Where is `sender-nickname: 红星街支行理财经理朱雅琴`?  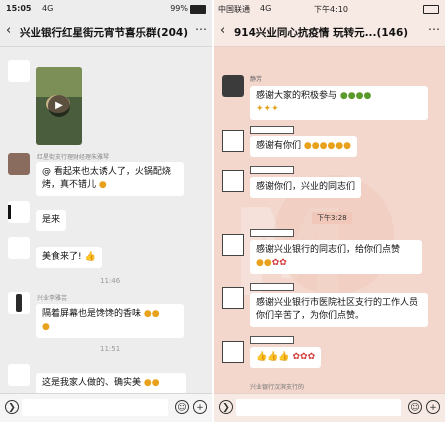 sender-nickname: 红星街支行理财经理朱雅琴 is located at coordinates (73, 157).